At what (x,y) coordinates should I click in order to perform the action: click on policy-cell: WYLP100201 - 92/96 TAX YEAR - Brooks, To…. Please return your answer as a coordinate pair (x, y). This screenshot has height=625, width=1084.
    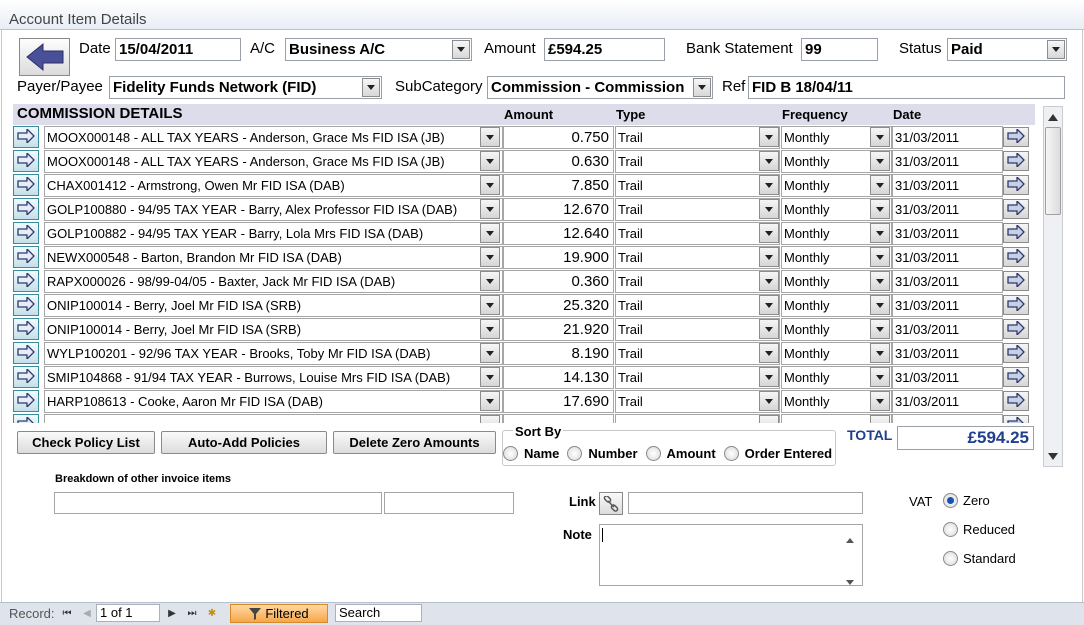
    Looking at the image, I should click on (273, 353).